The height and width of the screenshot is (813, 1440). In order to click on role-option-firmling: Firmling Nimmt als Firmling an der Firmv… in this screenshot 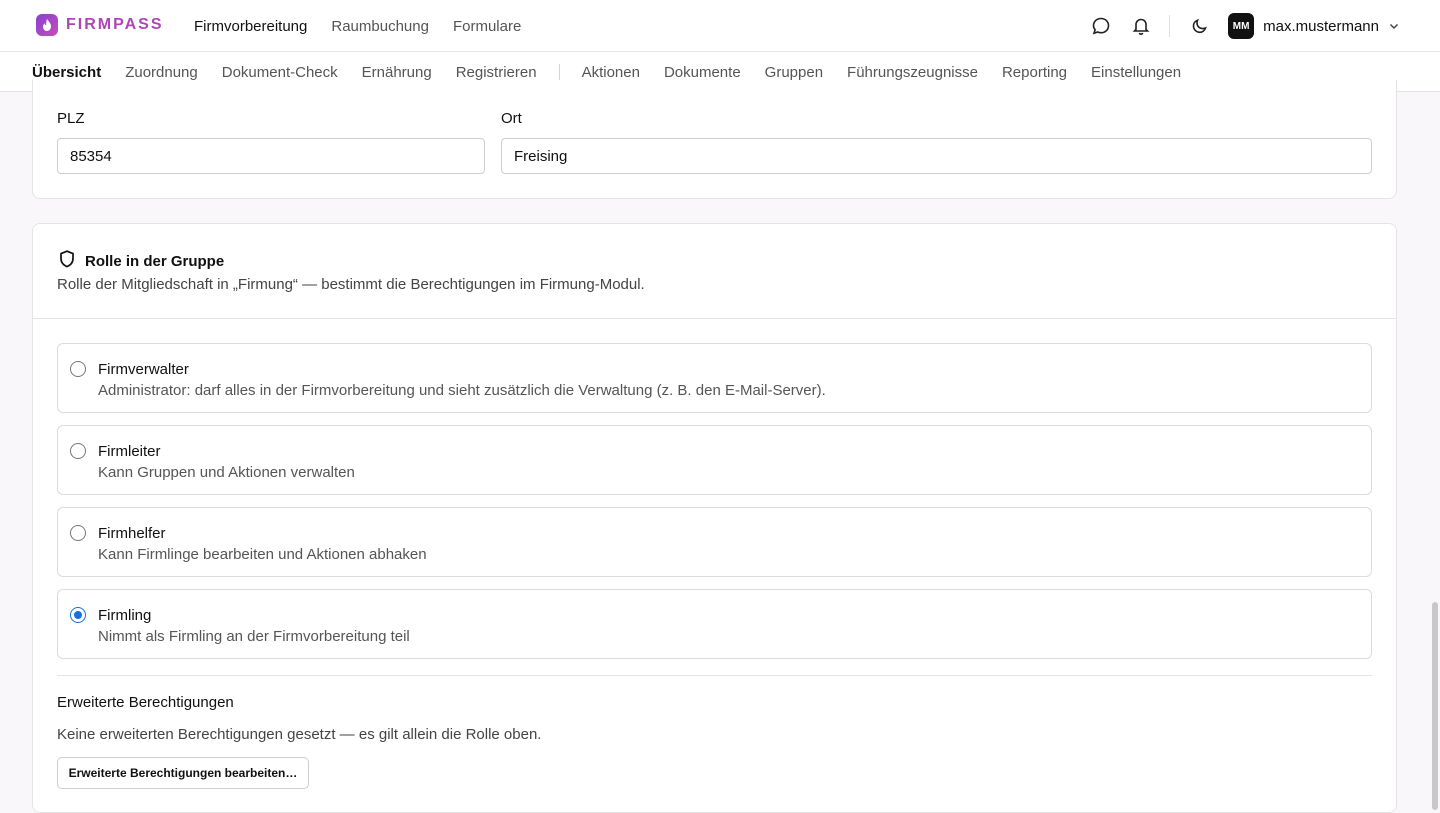, I will do `click(714, 624)`.